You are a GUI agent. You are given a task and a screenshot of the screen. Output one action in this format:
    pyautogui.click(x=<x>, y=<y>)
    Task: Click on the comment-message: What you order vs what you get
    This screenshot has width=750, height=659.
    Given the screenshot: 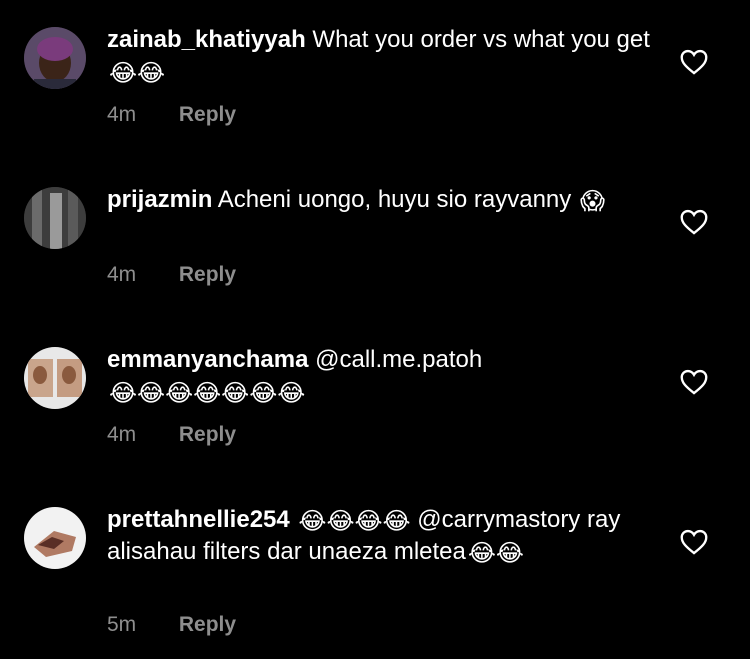 What is the action you would take?
    pyautogui.click(x=481, y=39)
    